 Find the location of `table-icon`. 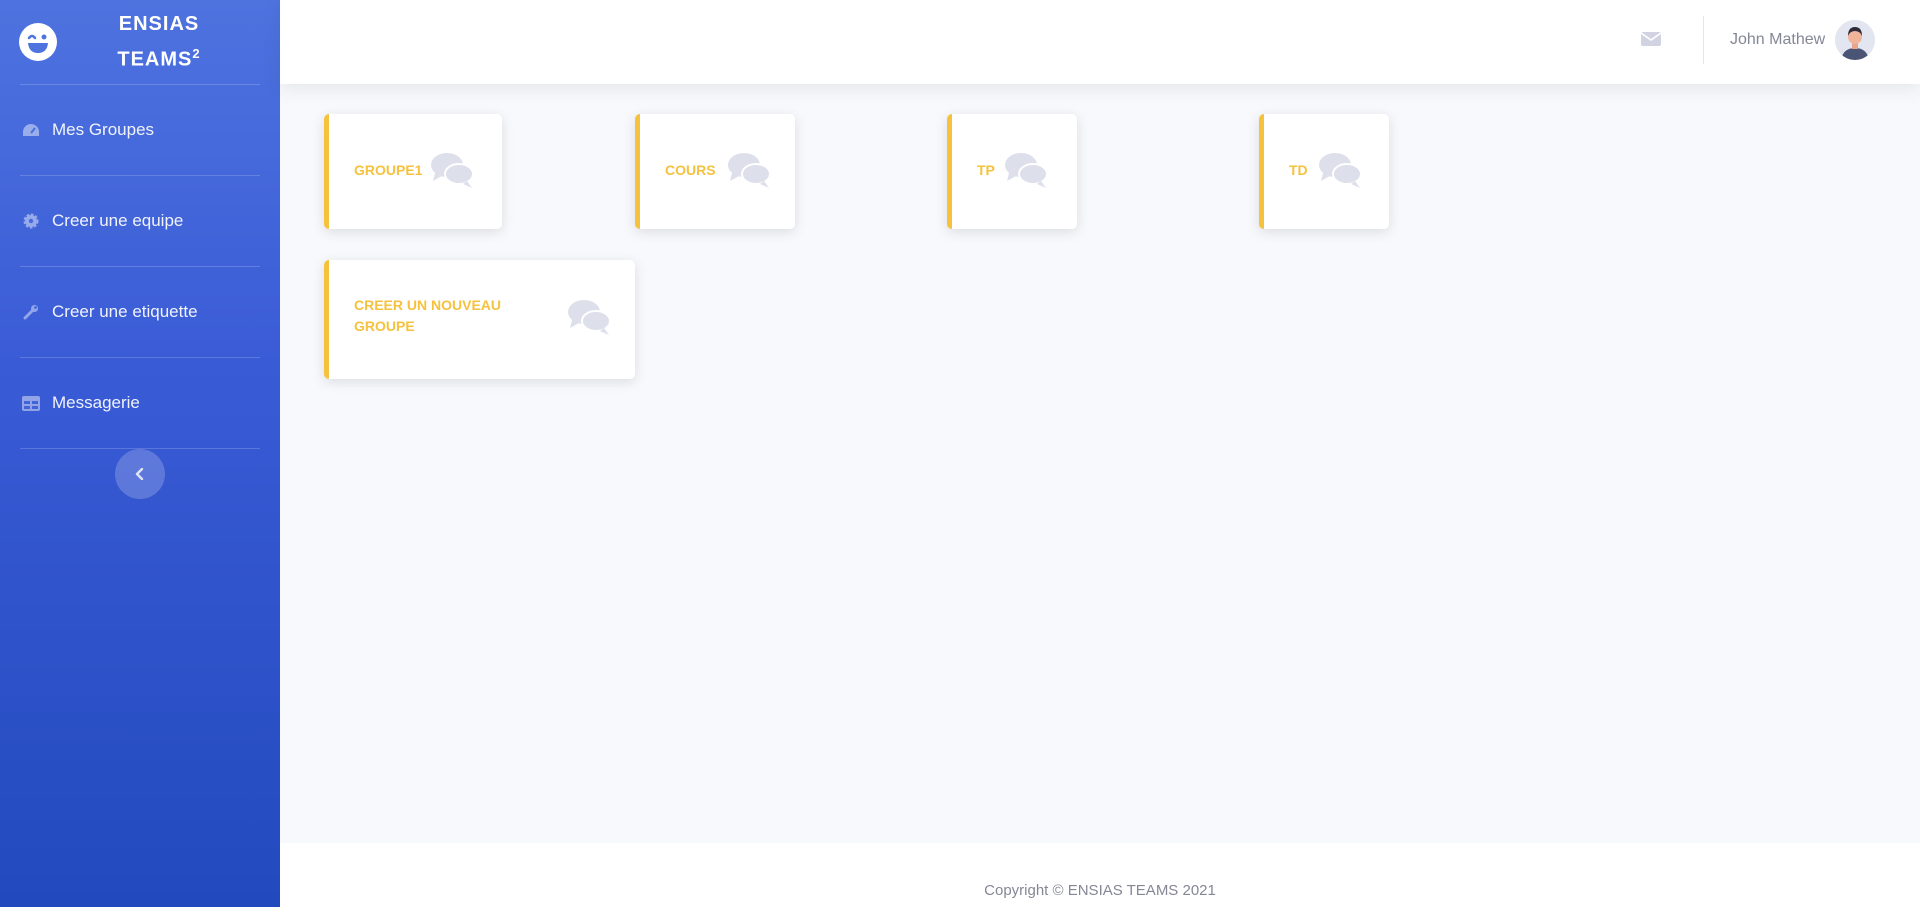

table-icon is located at coordinates (31, 403).